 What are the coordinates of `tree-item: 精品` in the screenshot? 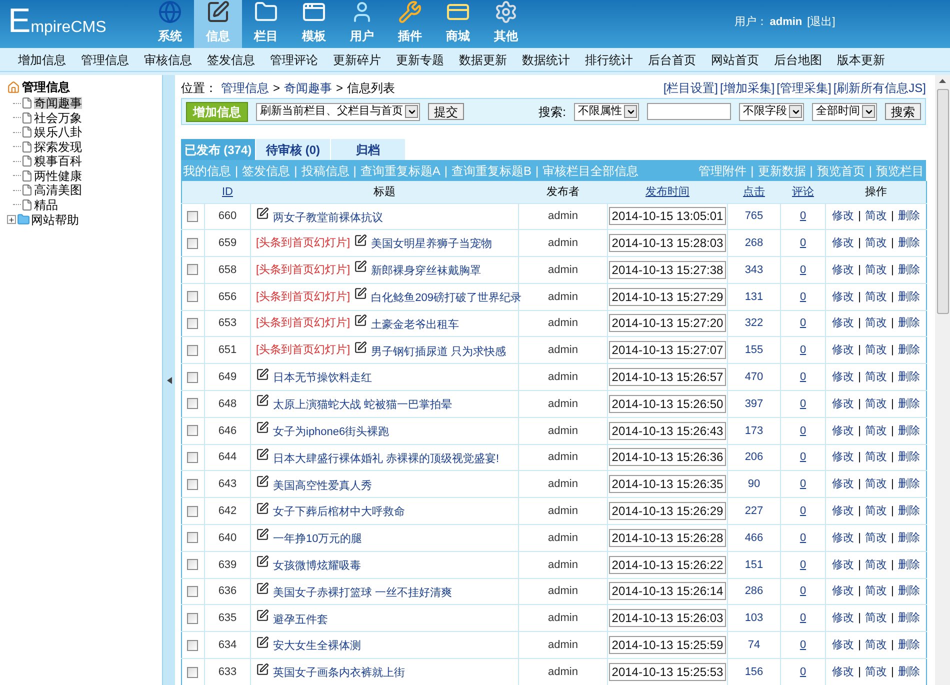 It's located at (46, 204).